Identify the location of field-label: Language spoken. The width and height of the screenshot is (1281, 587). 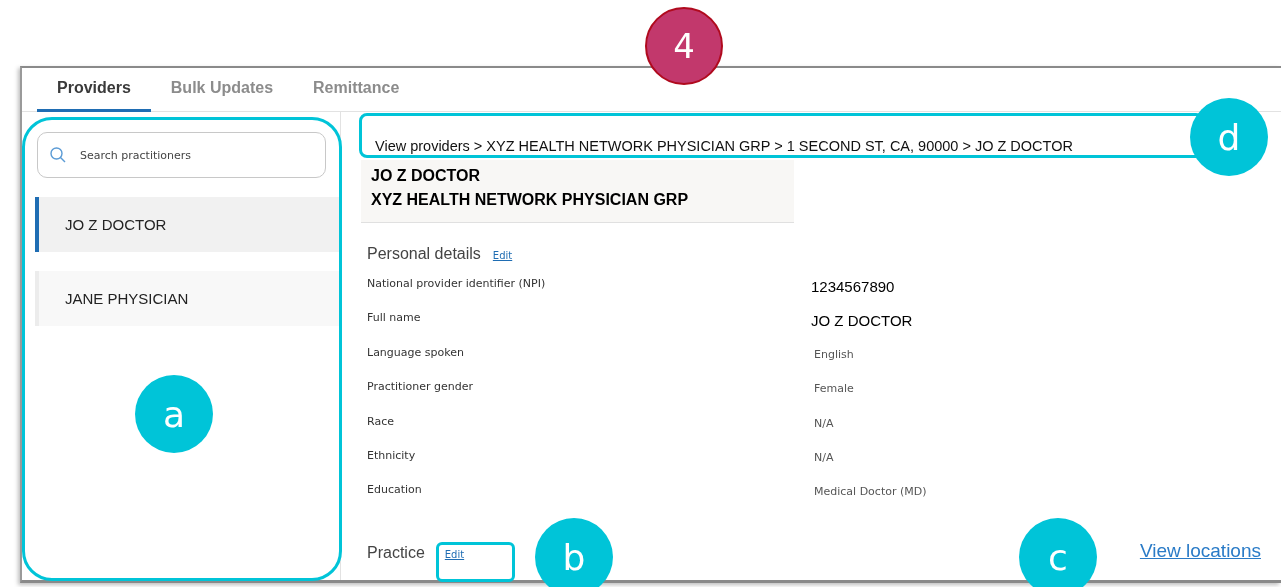
(416, 352).